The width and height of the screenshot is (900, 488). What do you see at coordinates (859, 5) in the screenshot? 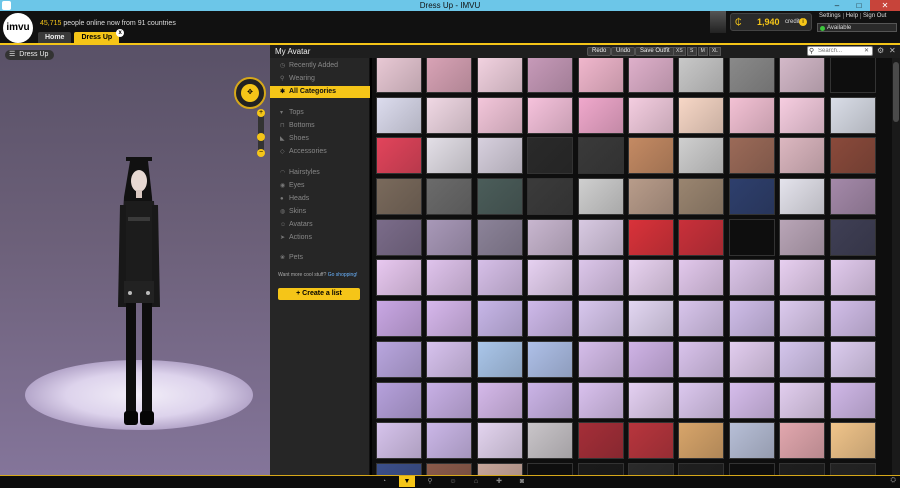
I see `maximize-button: □` at bounding box center [859, 5].